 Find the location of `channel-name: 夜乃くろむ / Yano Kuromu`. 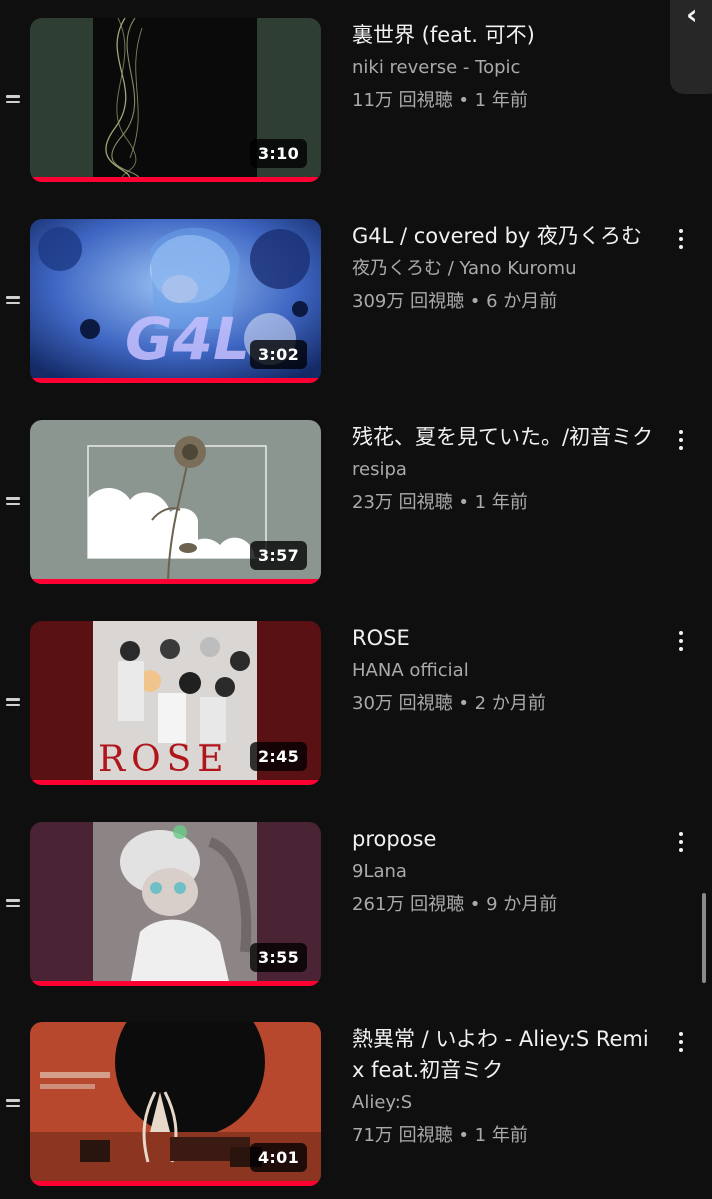

channel-name: 夜乃くろむ / Yano Kuromu is located at coordinates (464, 268).